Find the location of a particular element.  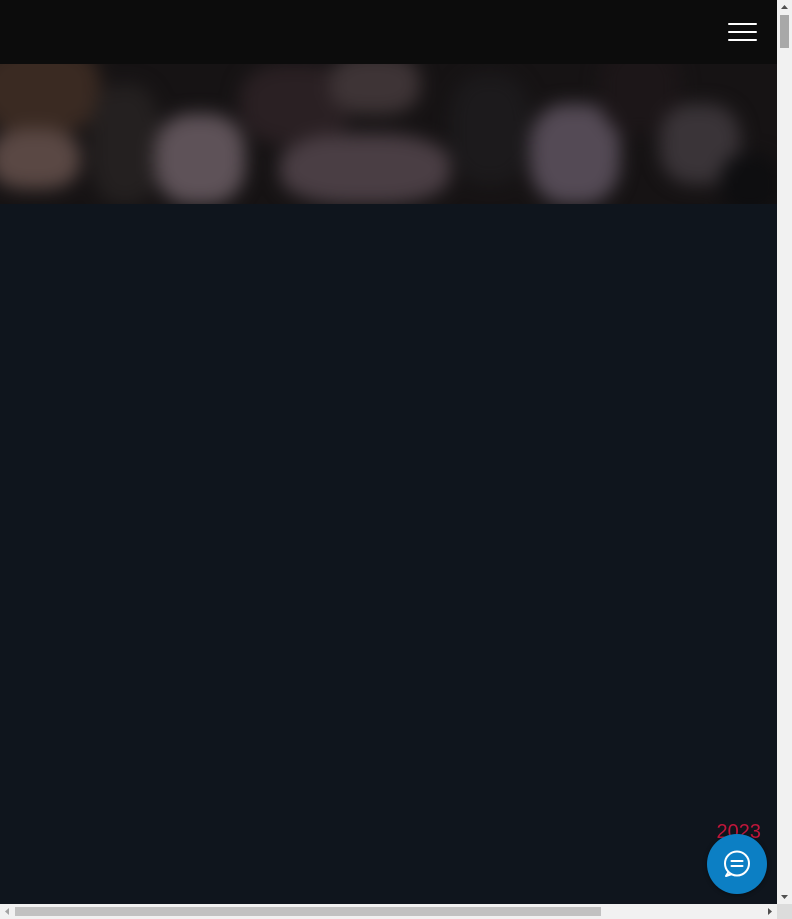

vertical-scrollbar-thumb is located at coordinates (784, 31).